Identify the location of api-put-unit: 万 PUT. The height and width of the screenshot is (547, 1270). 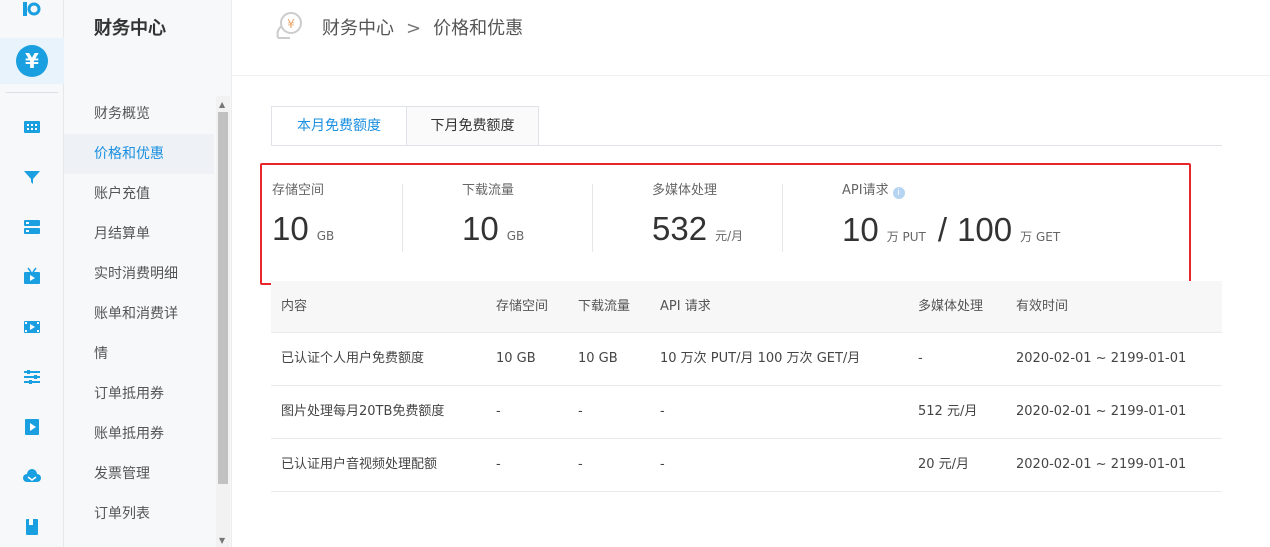
(906, 237).